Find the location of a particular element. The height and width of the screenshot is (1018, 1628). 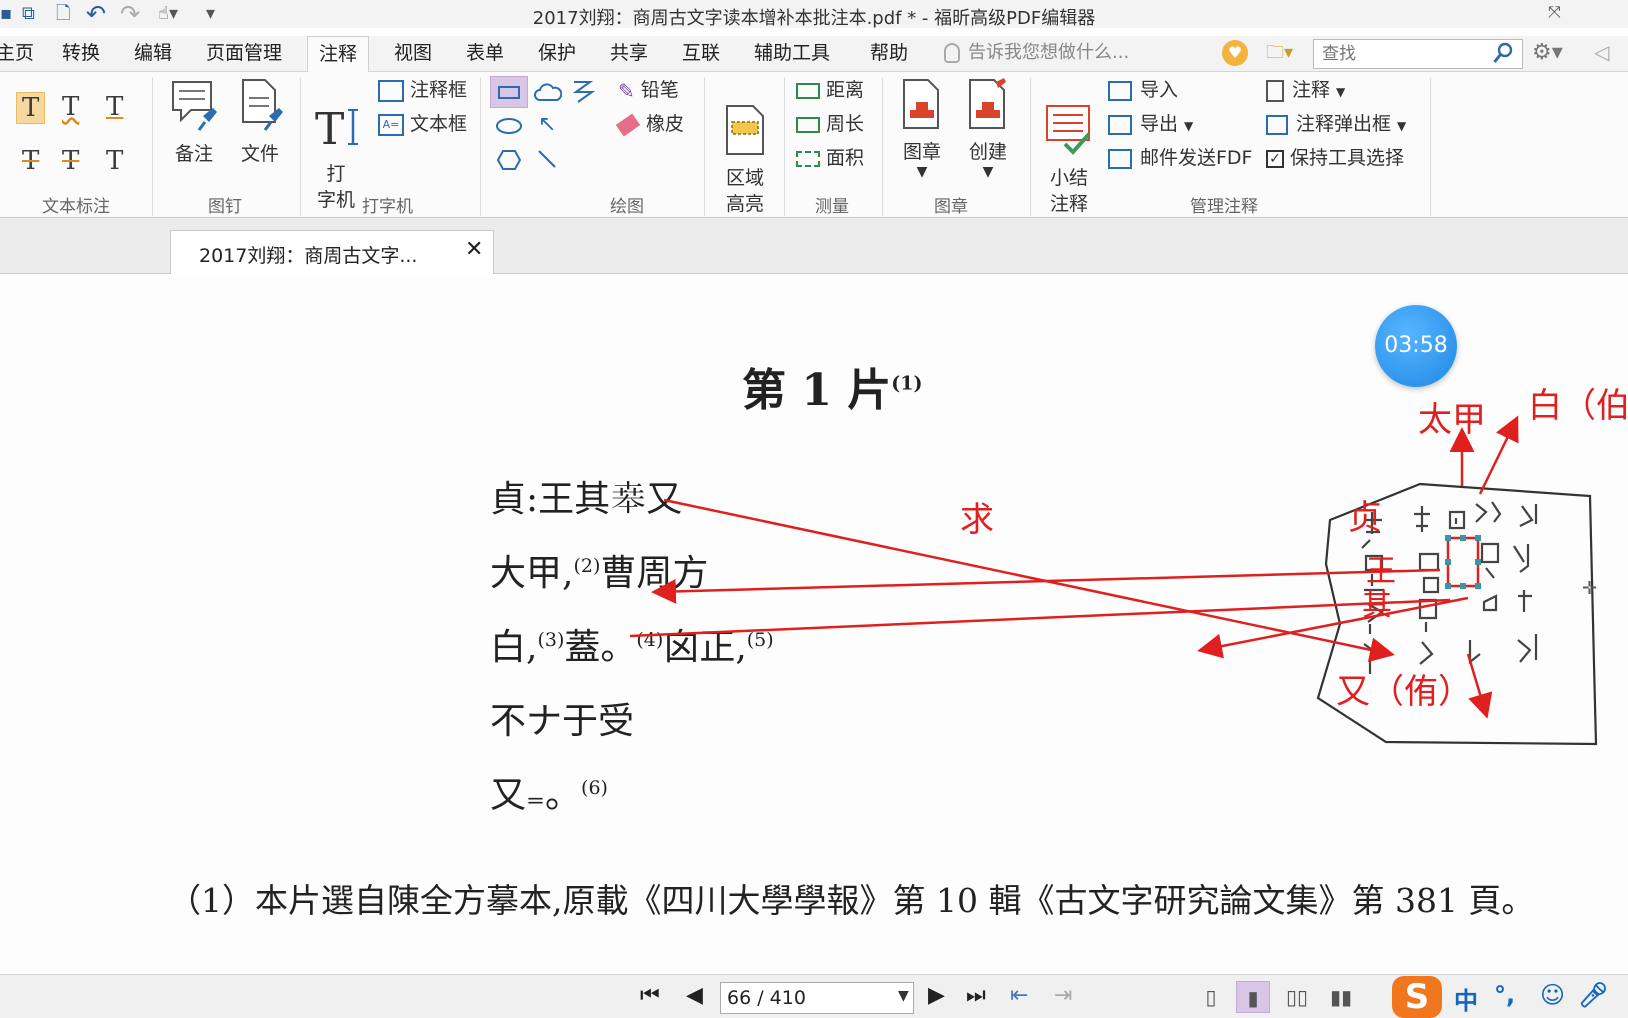

create-stamp-button: 创建 ▼ is located at coordinates (988, 127).